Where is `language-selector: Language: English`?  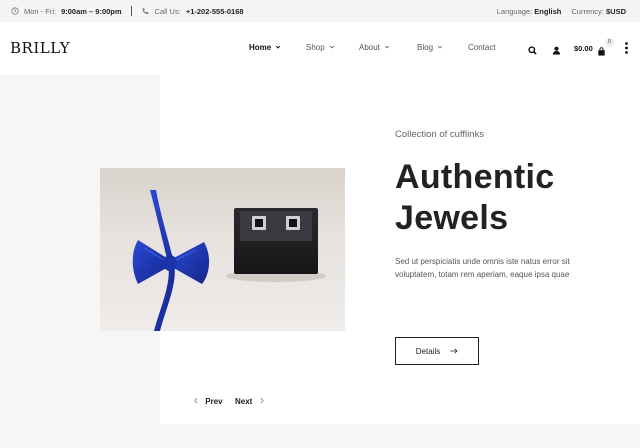
language-selector: Language: English is located at coordinates (529, 11).